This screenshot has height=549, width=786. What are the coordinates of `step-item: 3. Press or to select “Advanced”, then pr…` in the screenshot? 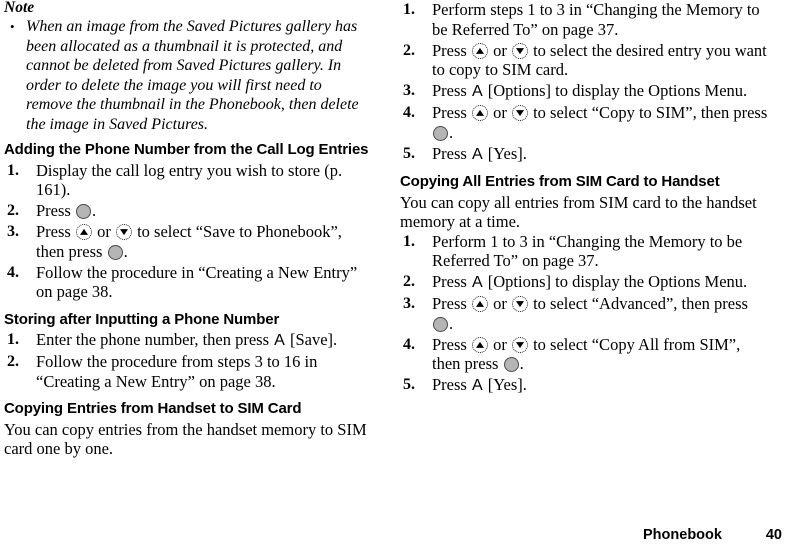 It's located at (584, 313).